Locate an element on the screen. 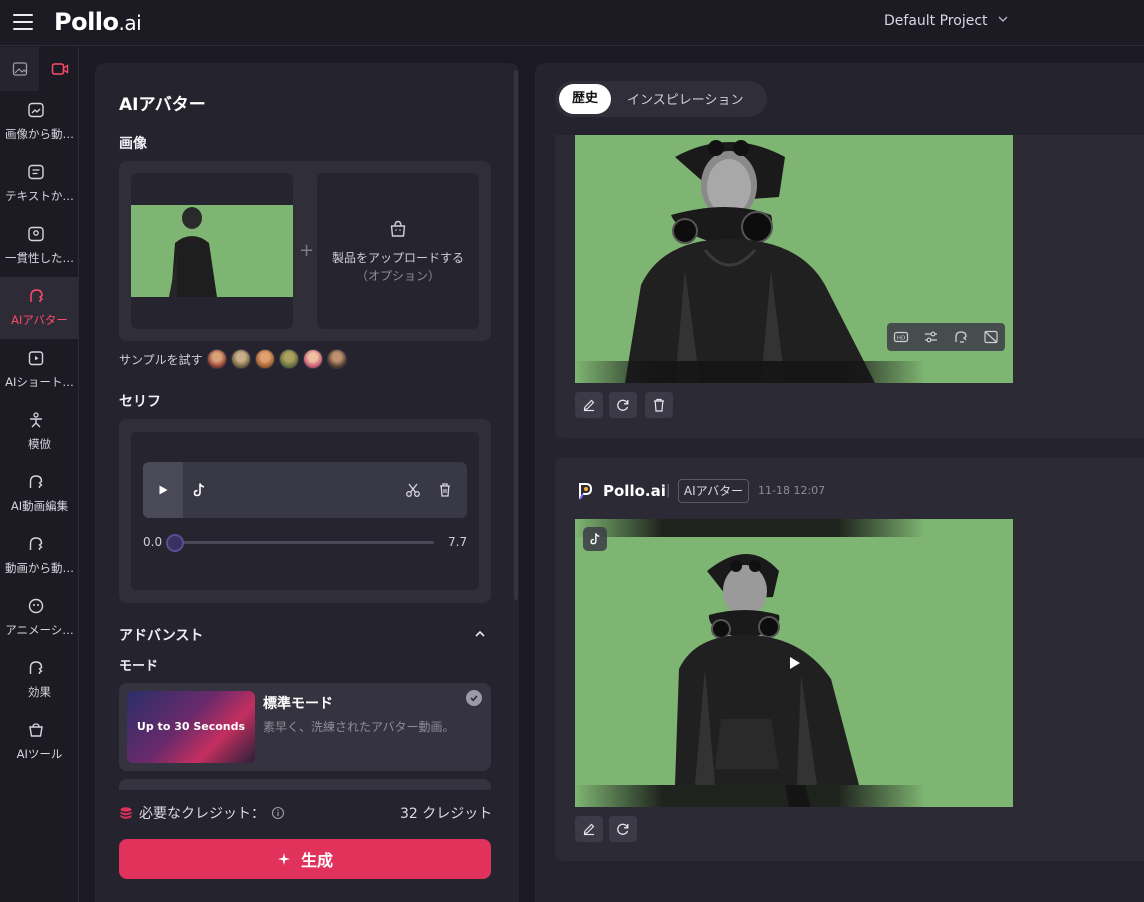  lipsync-icon is located at coordinates (961, 337).